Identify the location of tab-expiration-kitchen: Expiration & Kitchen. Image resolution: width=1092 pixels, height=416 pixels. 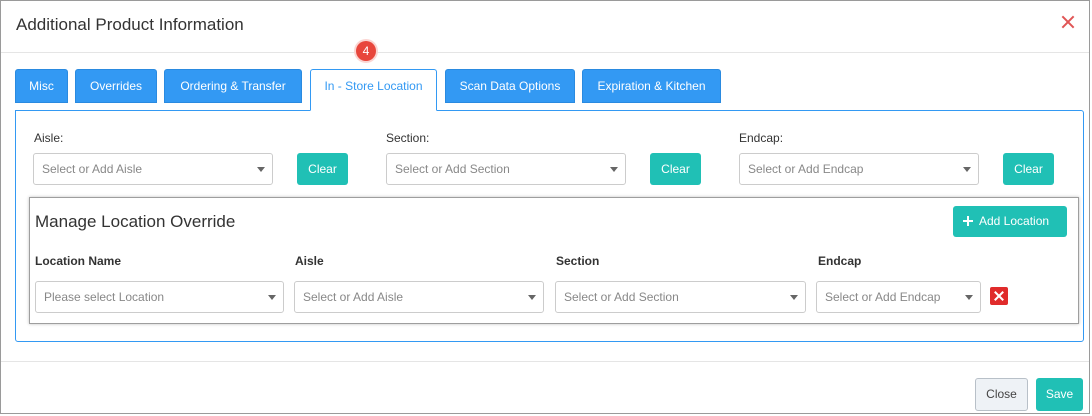
(651, 86).